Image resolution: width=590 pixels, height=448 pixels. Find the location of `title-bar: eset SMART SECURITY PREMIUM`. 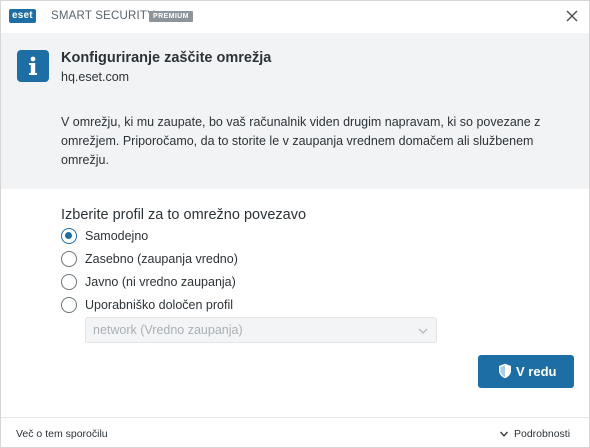

title-bar: eset SMART SECURITY PREMIUM is located at coordinates (295, 17).